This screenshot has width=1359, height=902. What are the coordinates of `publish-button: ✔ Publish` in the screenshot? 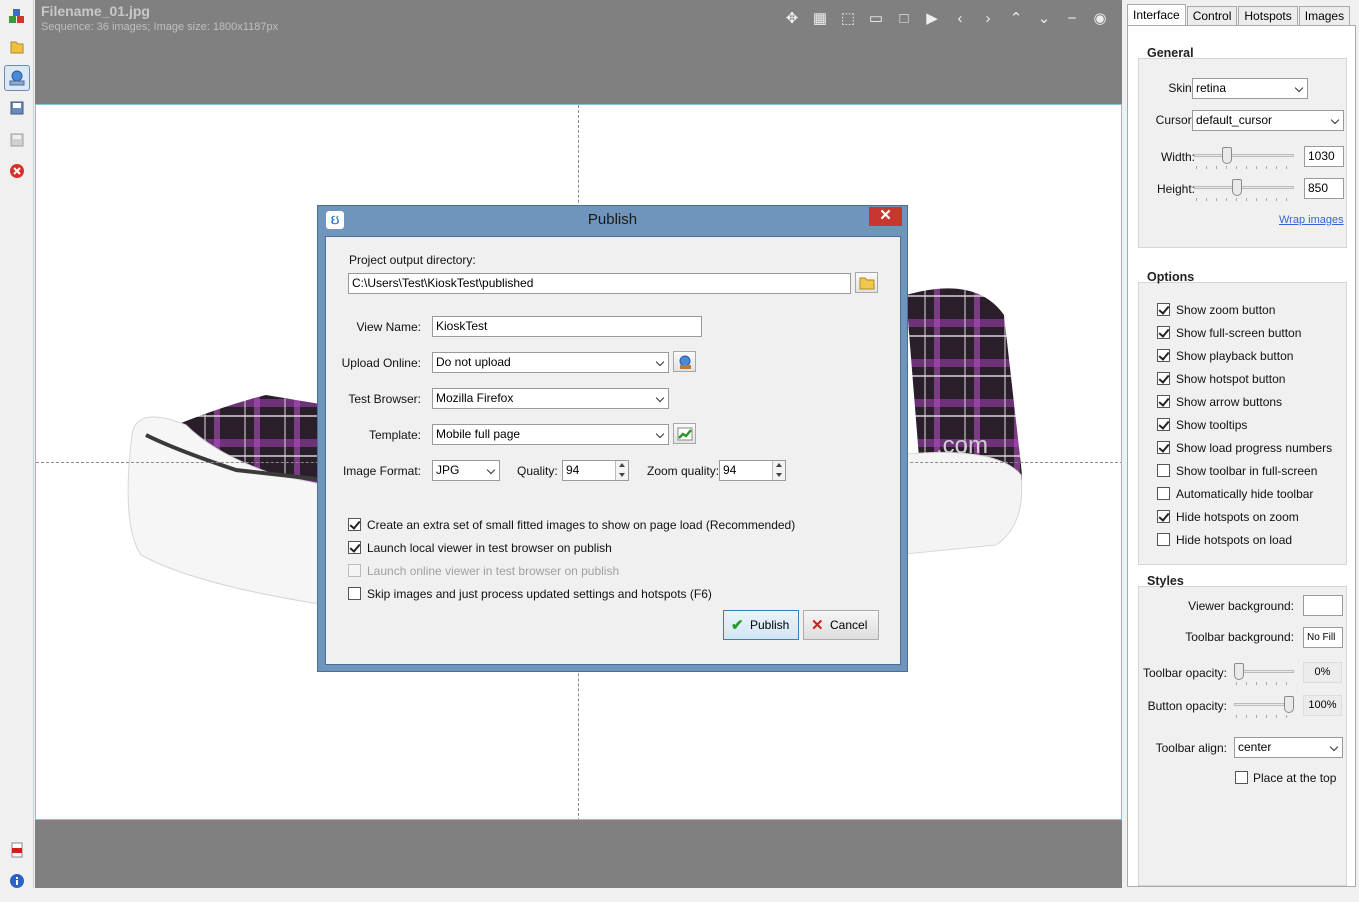 It's located at (761, 625).